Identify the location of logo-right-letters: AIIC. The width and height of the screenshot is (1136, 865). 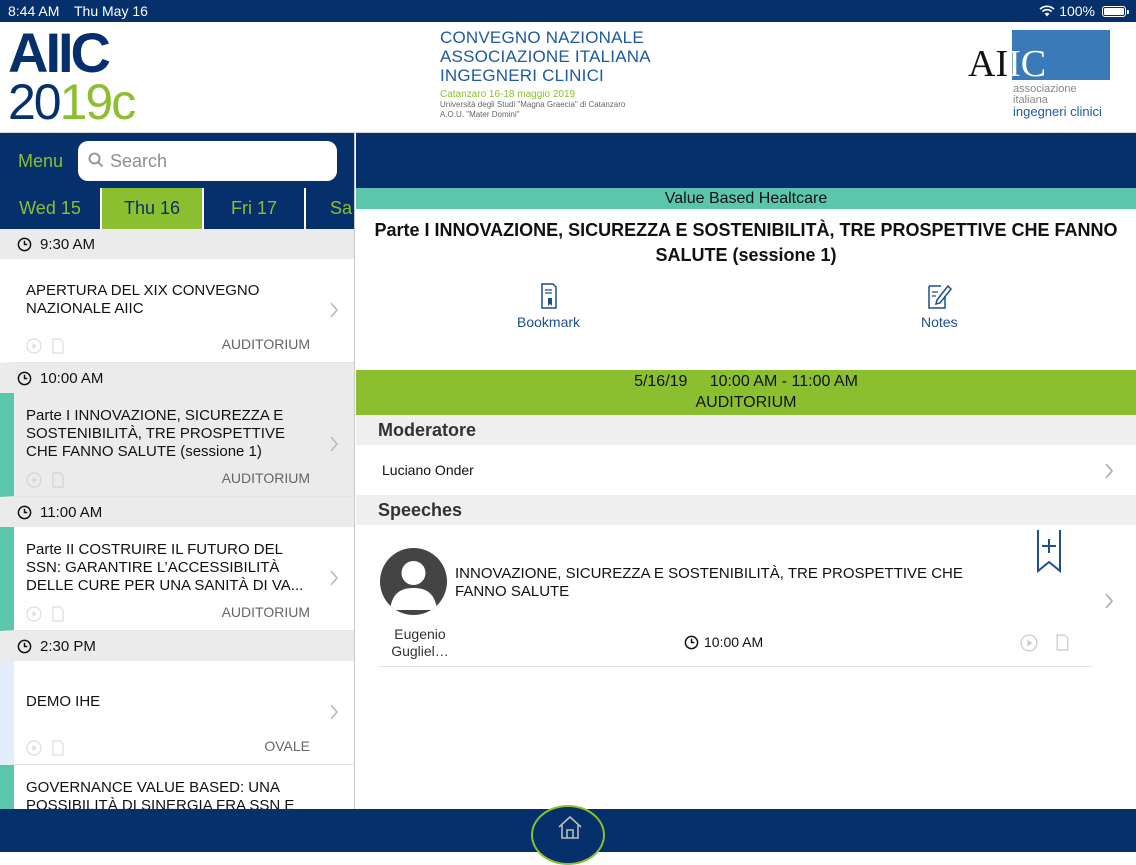
(1007, 64).